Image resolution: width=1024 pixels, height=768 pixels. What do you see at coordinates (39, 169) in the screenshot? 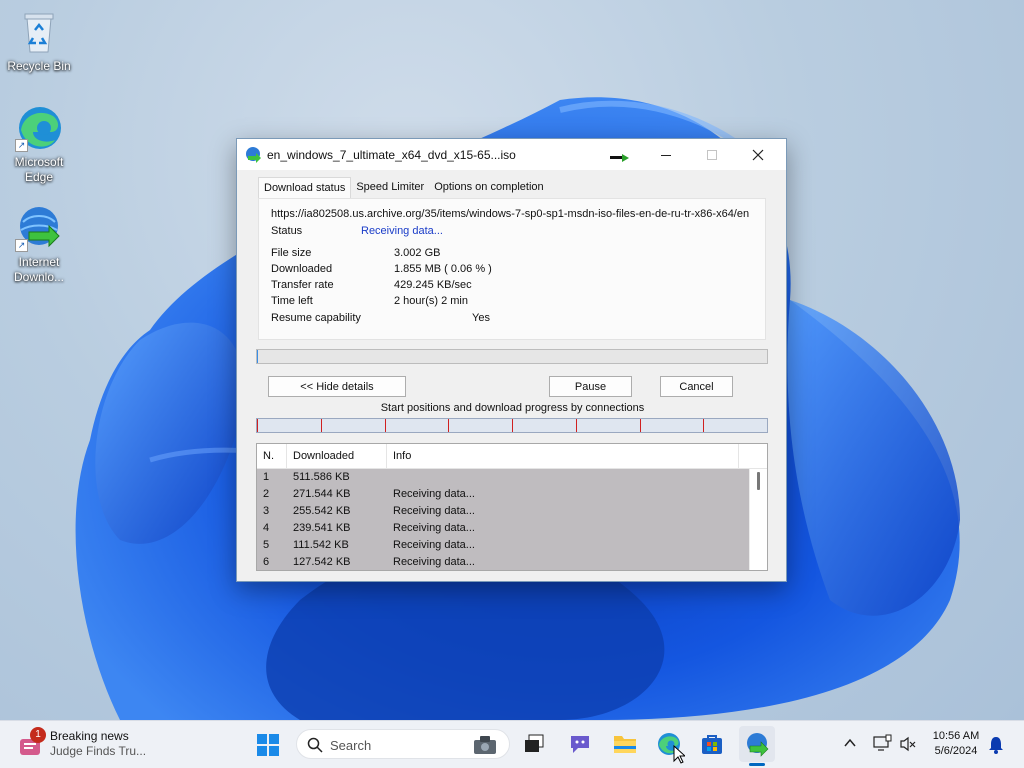
I see `desktop-icon-label: Microsoft Edge` at bounding box center [39, 169].